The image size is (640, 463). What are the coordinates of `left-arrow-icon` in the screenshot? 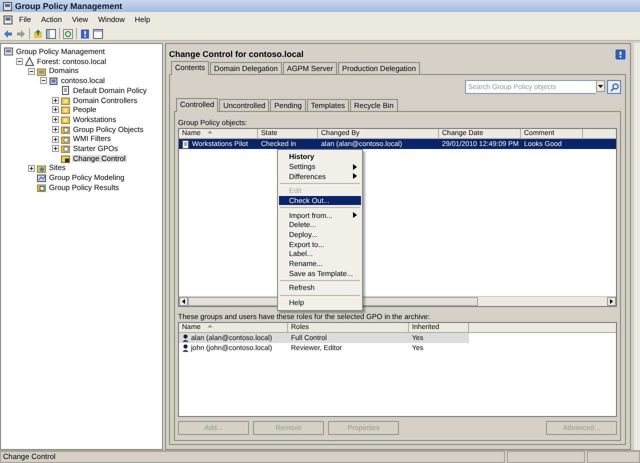 It's located at (183, 301).